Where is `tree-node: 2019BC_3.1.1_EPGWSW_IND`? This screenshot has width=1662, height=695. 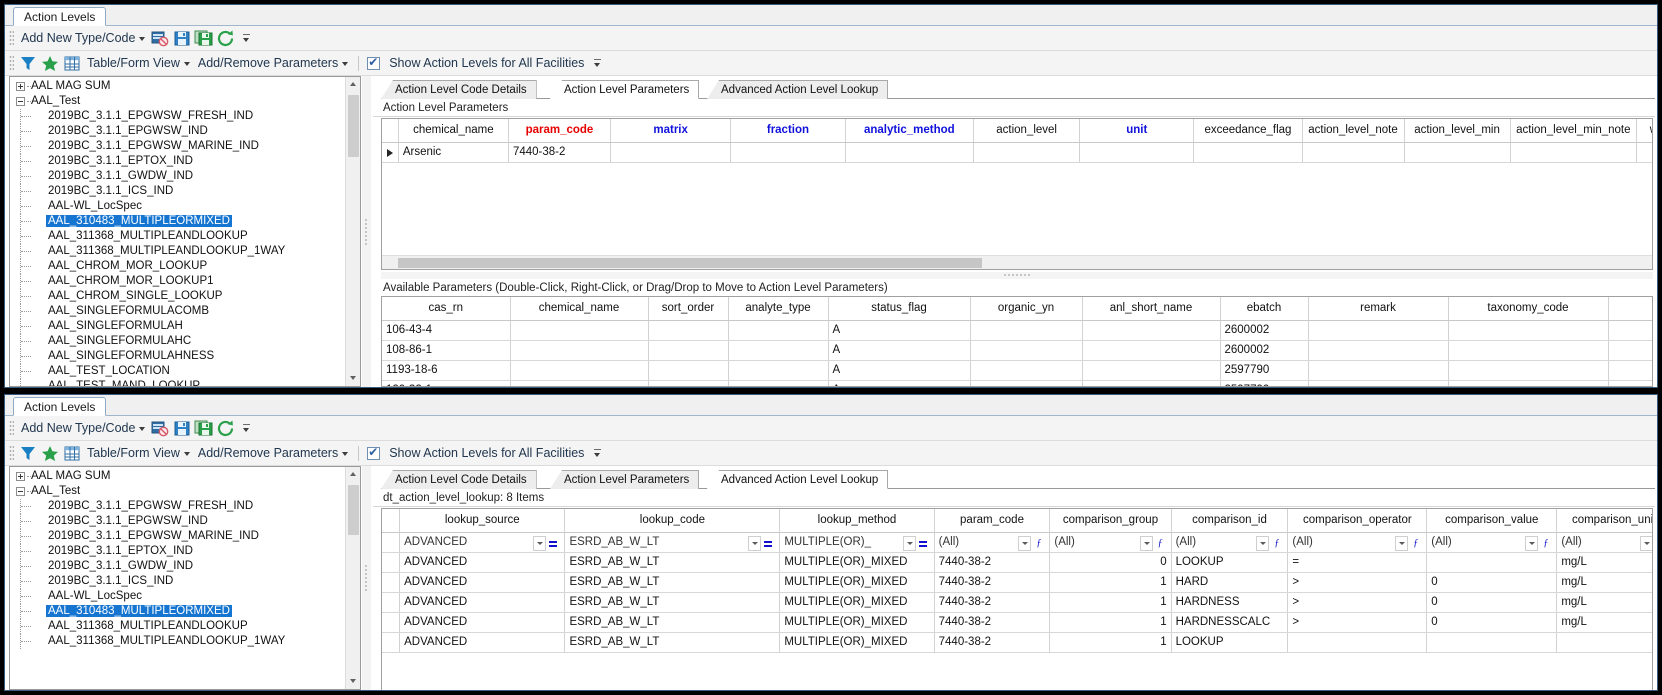 tree-node: 2019BC_3.1.1_EPGWSW_IND is located at coordinates (177, 521).